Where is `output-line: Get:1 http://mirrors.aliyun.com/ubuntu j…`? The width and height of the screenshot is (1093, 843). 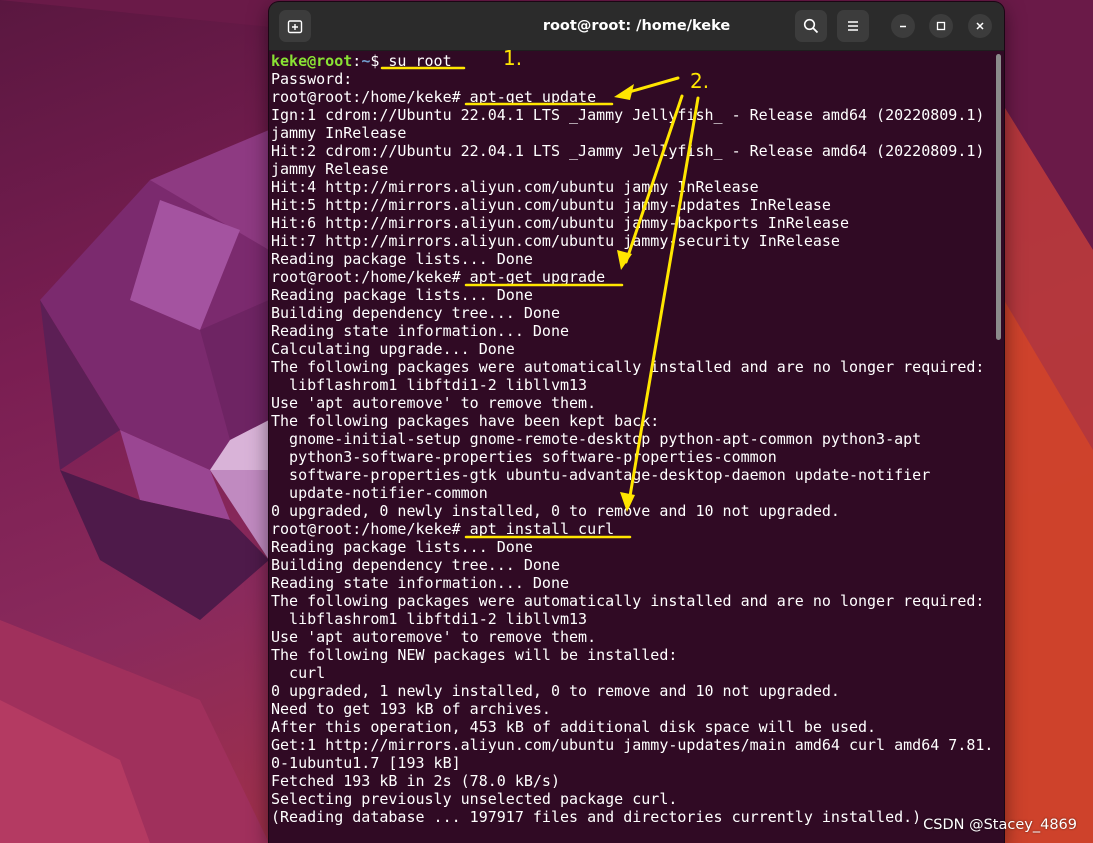 output-line: Get:1 http://mirrors.aliyun.com/ubuntu j… is located at coordinates (631, 745).